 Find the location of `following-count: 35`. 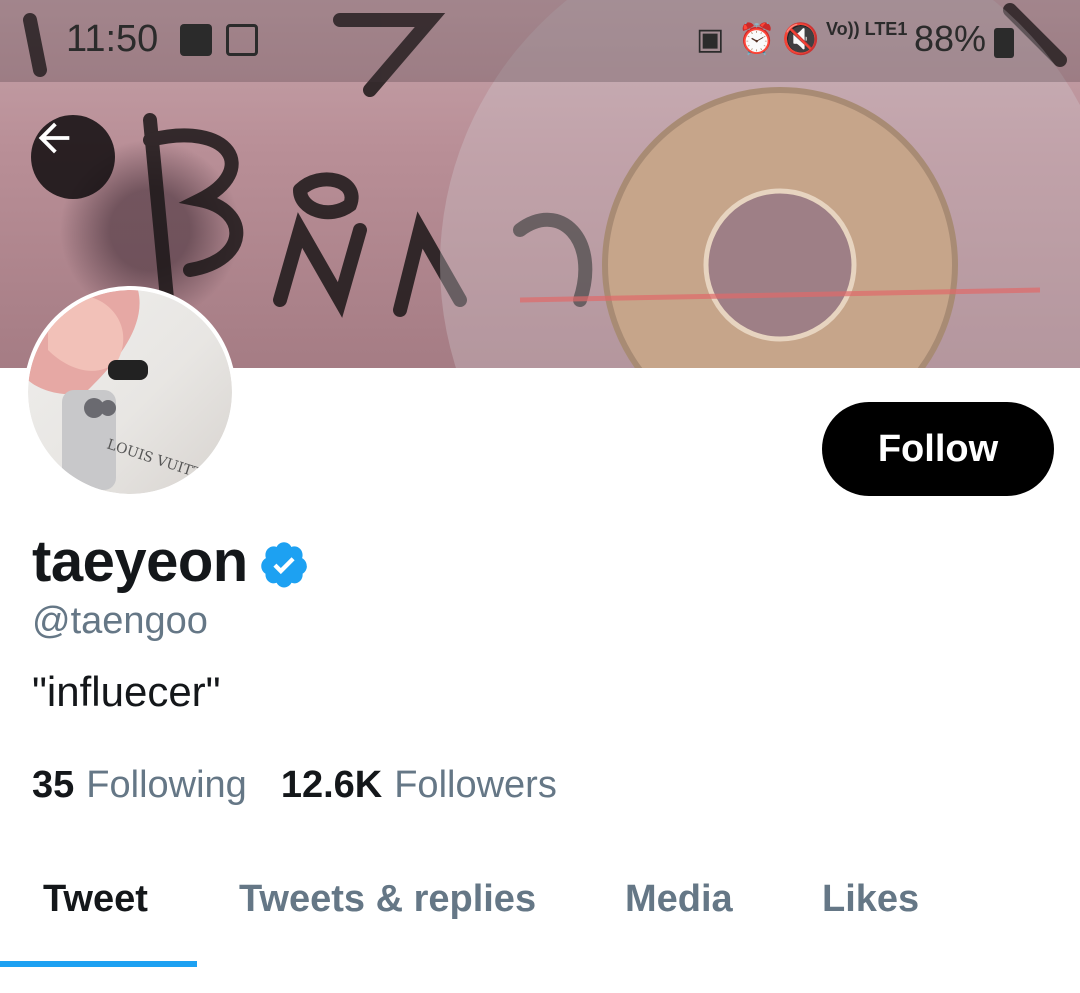

following-count: 35 is located at coordinates (53, 785).